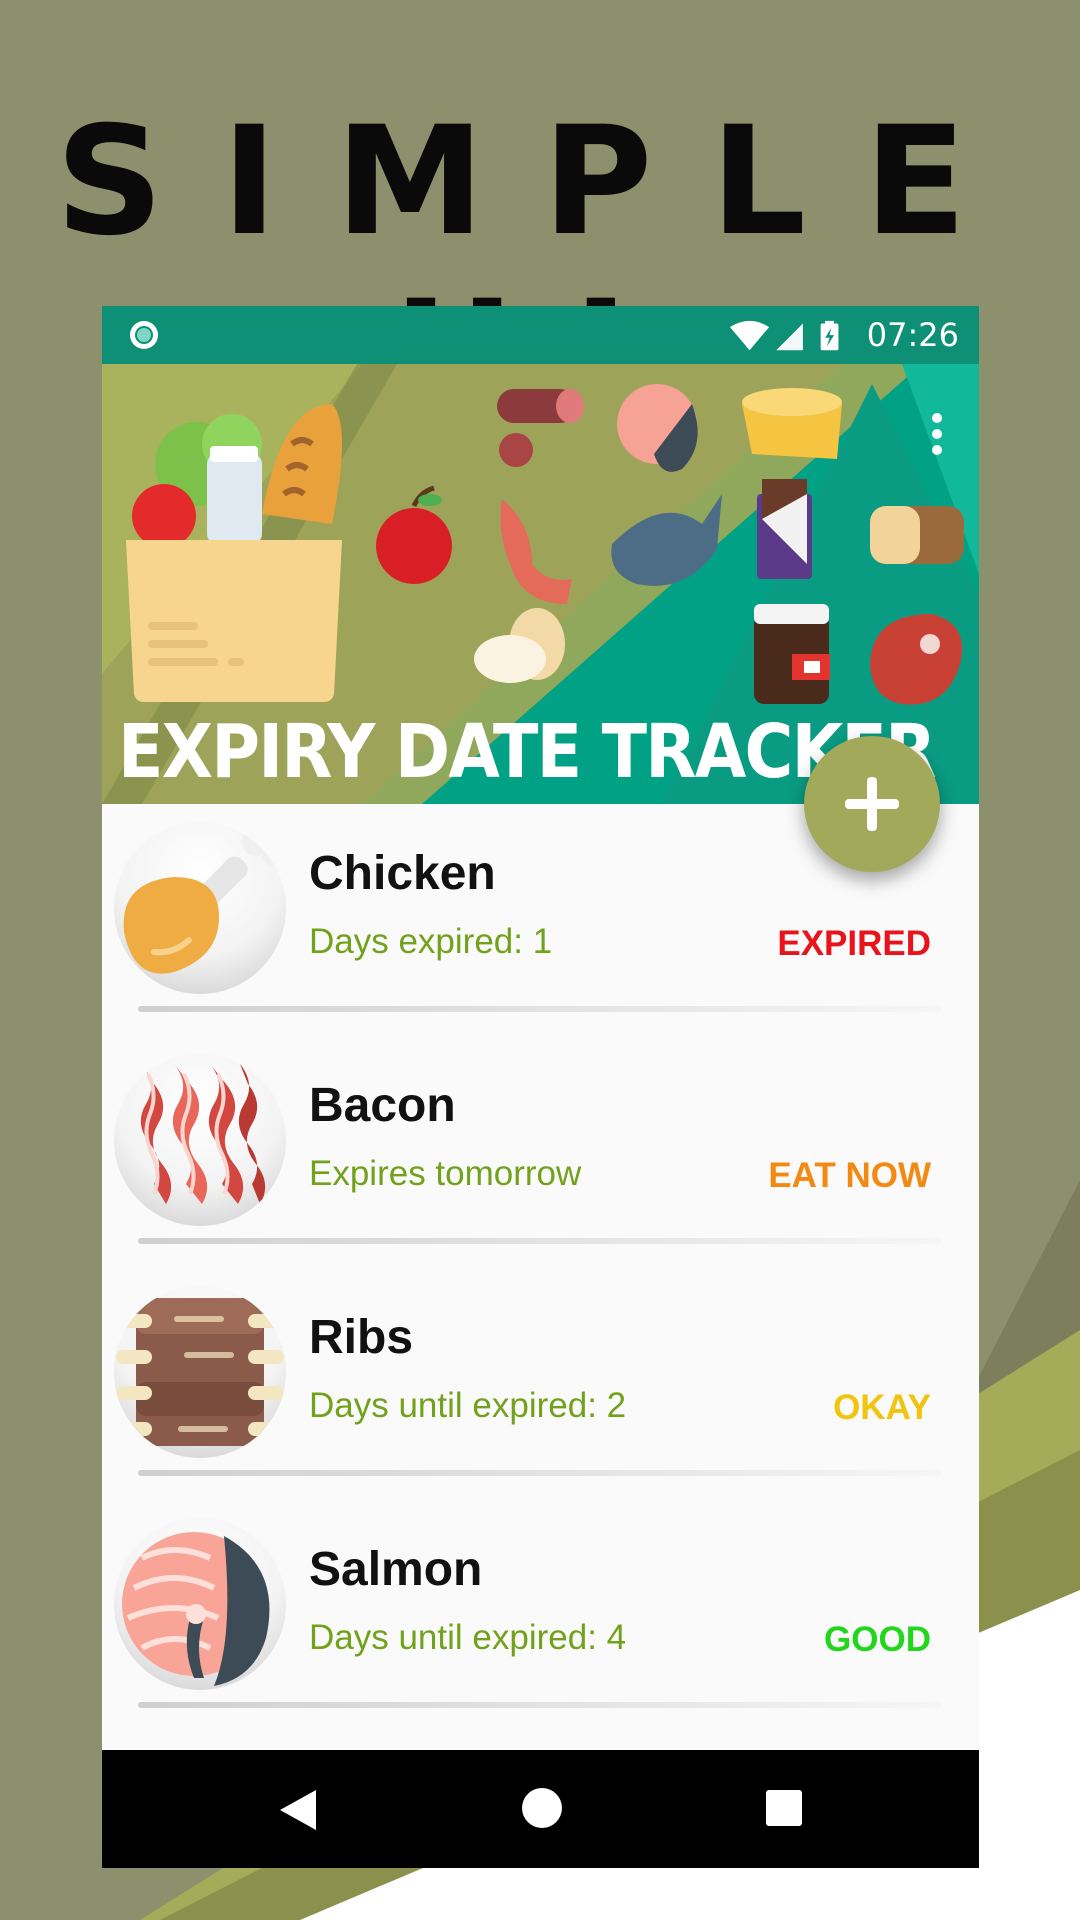  What do you see at coordinates (431, 941) in the screenshot?
I see `item-subtitle: Days expired: 1` at bounding box center [431, 941].